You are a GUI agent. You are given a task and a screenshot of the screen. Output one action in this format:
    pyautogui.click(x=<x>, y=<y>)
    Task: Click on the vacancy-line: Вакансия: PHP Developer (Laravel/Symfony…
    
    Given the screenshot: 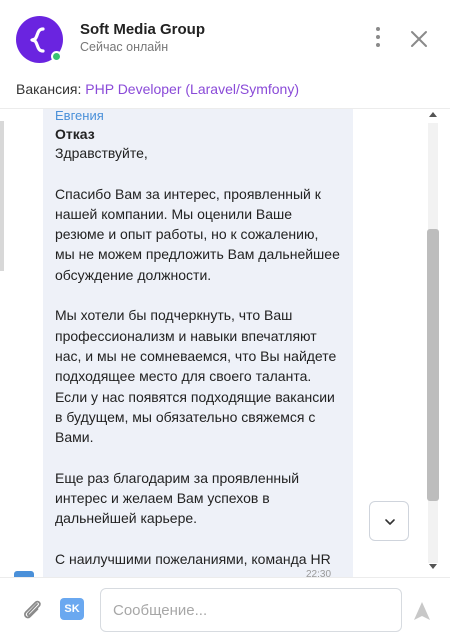 What is the action you would take?
    pyautogui.click(x=157, y=89)
    